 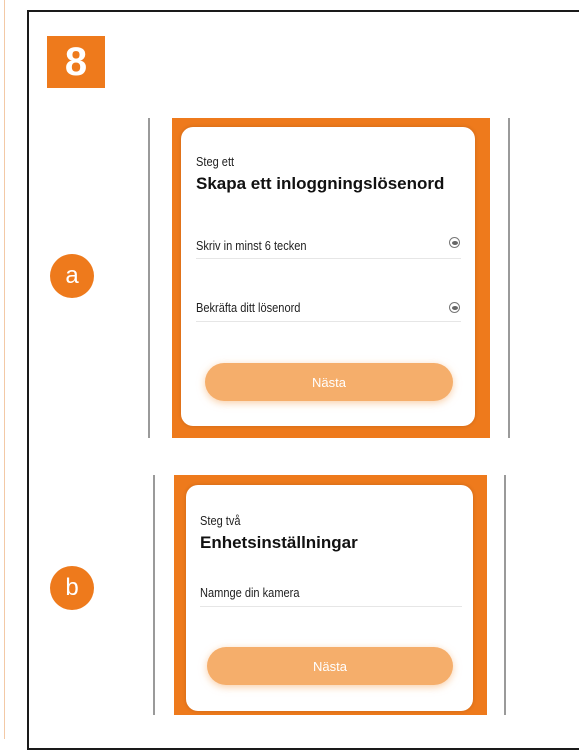 What do you see at coordinates (279, 542) in the screenshot?
I see `panel-b-title: Enhetsinställningar` at bounding box center [279, 542].